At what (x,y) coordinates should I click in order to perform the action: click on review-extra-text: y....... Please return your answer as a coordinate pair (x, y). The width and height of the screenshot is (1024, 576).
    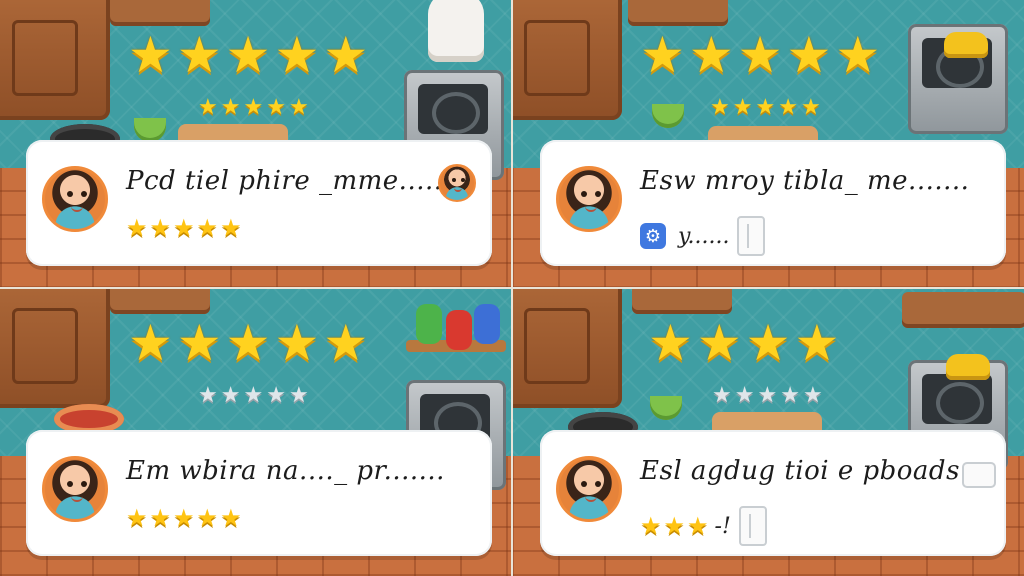
    Looking at the image, I should click on (704, 236).